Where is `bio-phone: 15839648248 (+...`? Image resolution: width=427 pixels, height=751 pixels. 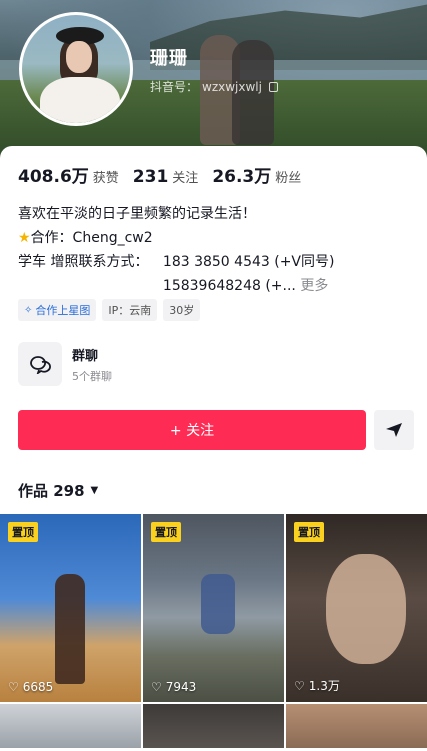
bio-phone: 15839648248 (+... is located at coordinates (229, 286).